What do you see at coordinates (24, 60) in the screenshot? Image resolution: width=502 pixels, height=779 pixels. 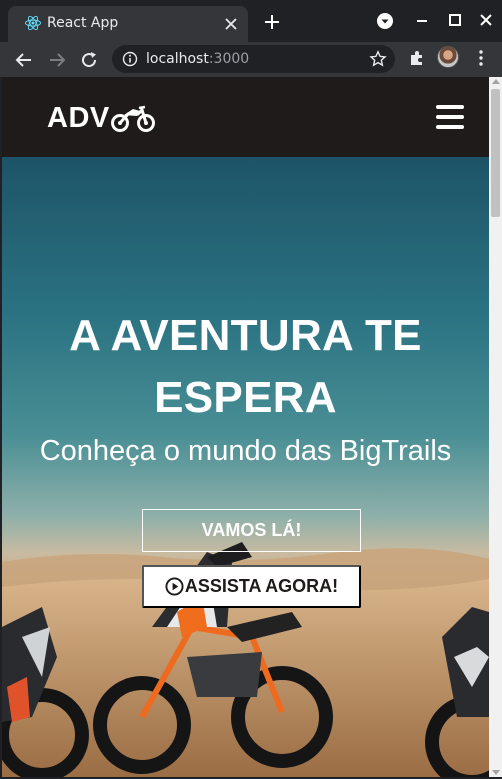 I see `back-arrow-icon` at bounding box center [24, 60].